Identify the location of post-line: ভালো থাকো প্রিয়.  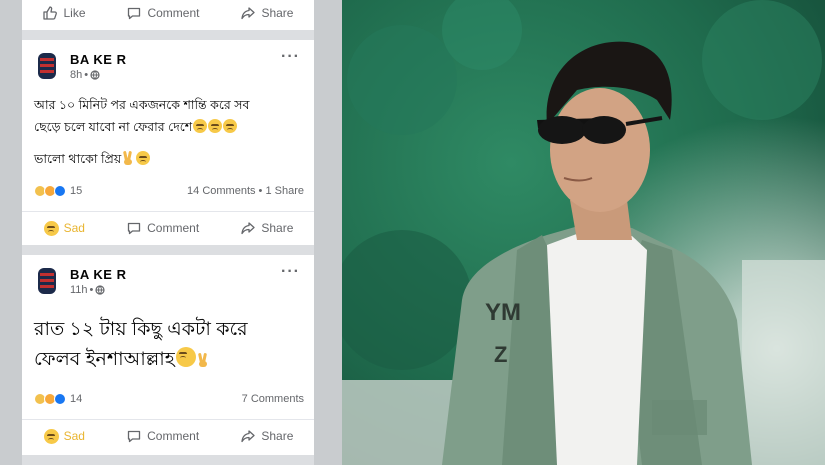
(171, 159).